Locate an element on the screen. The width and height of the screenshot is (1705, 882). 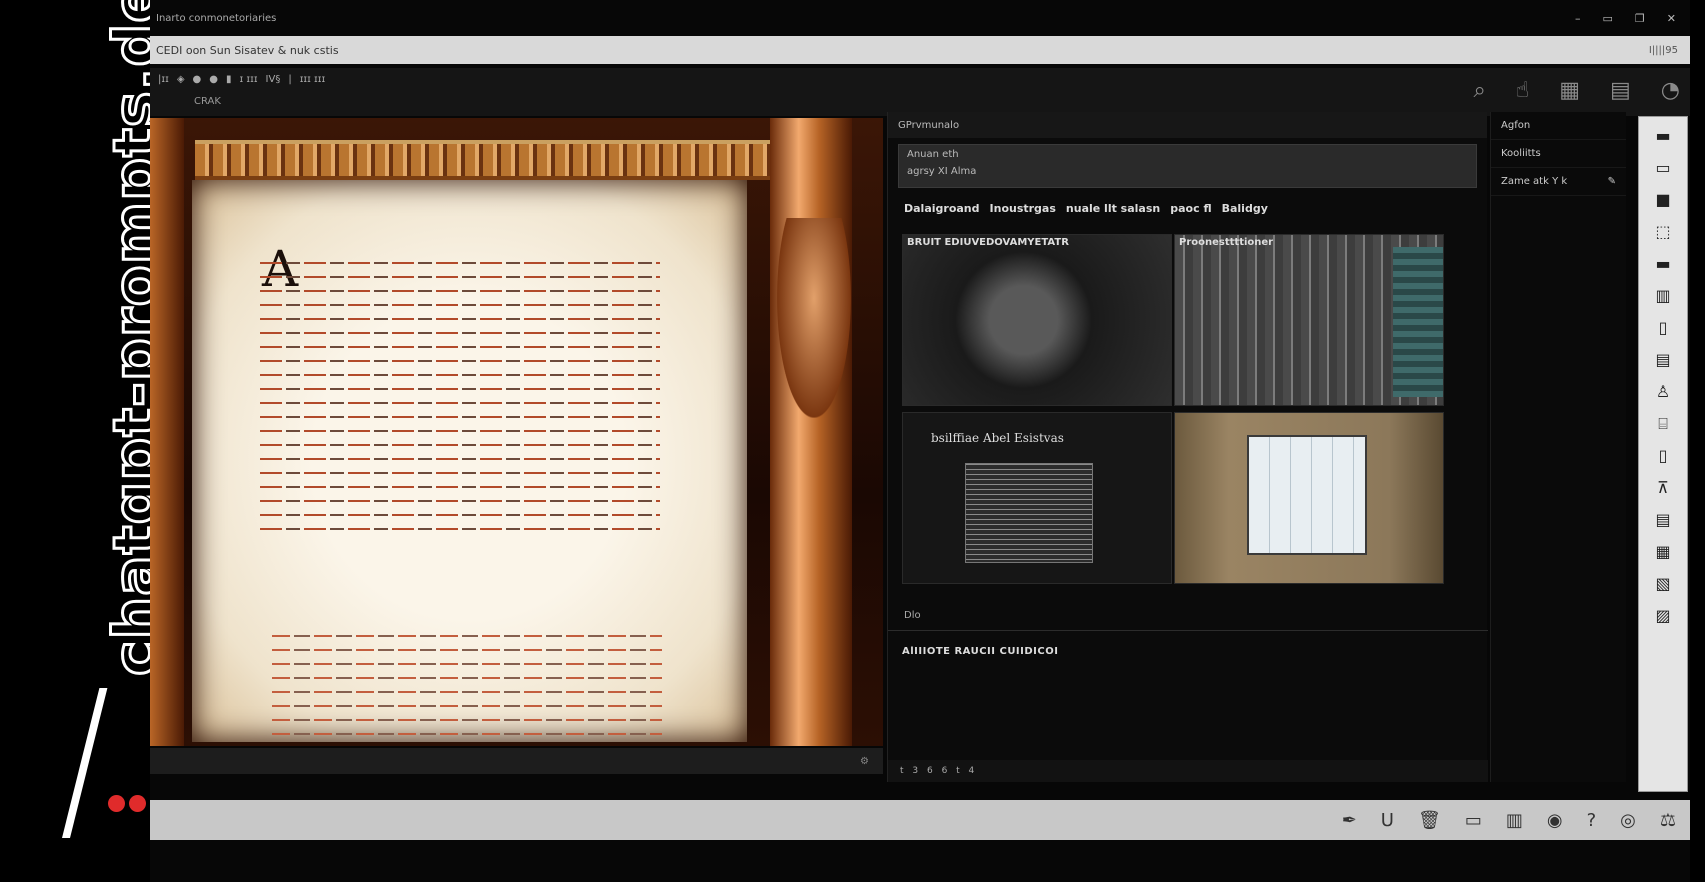
palette-tool: ▧ is located at coordinates (1662, 584).